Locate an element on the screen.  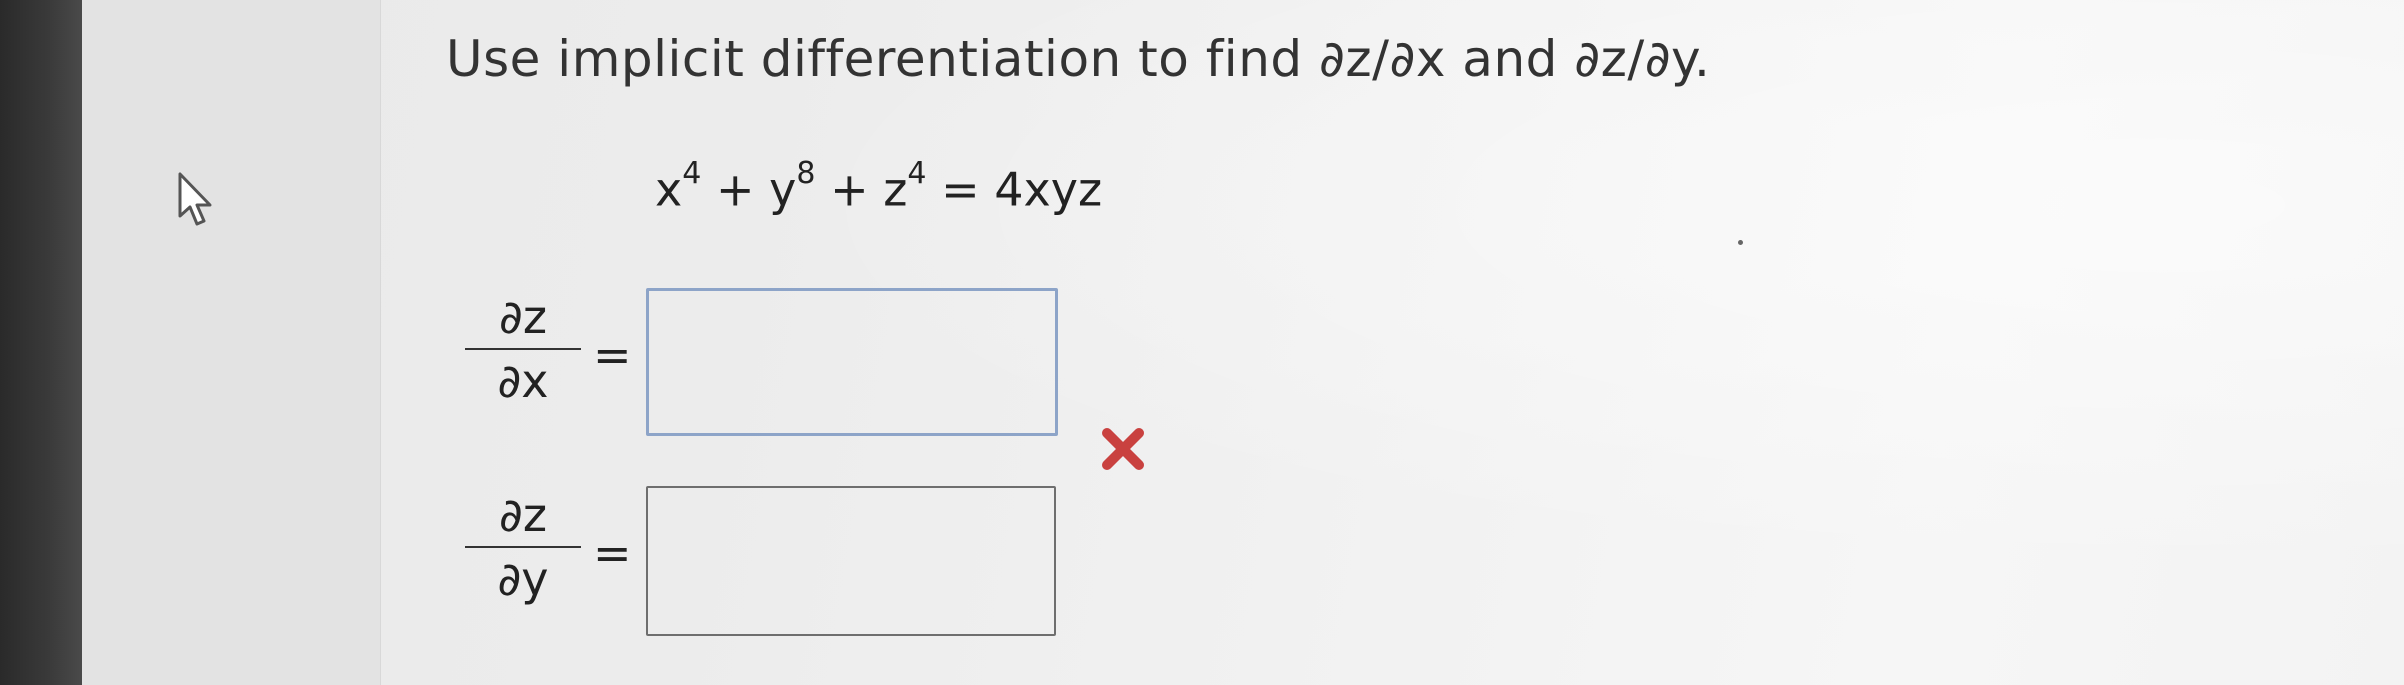
equation: x4 + y8 + z4 = 4xyz is located at coordinates (879, 186).